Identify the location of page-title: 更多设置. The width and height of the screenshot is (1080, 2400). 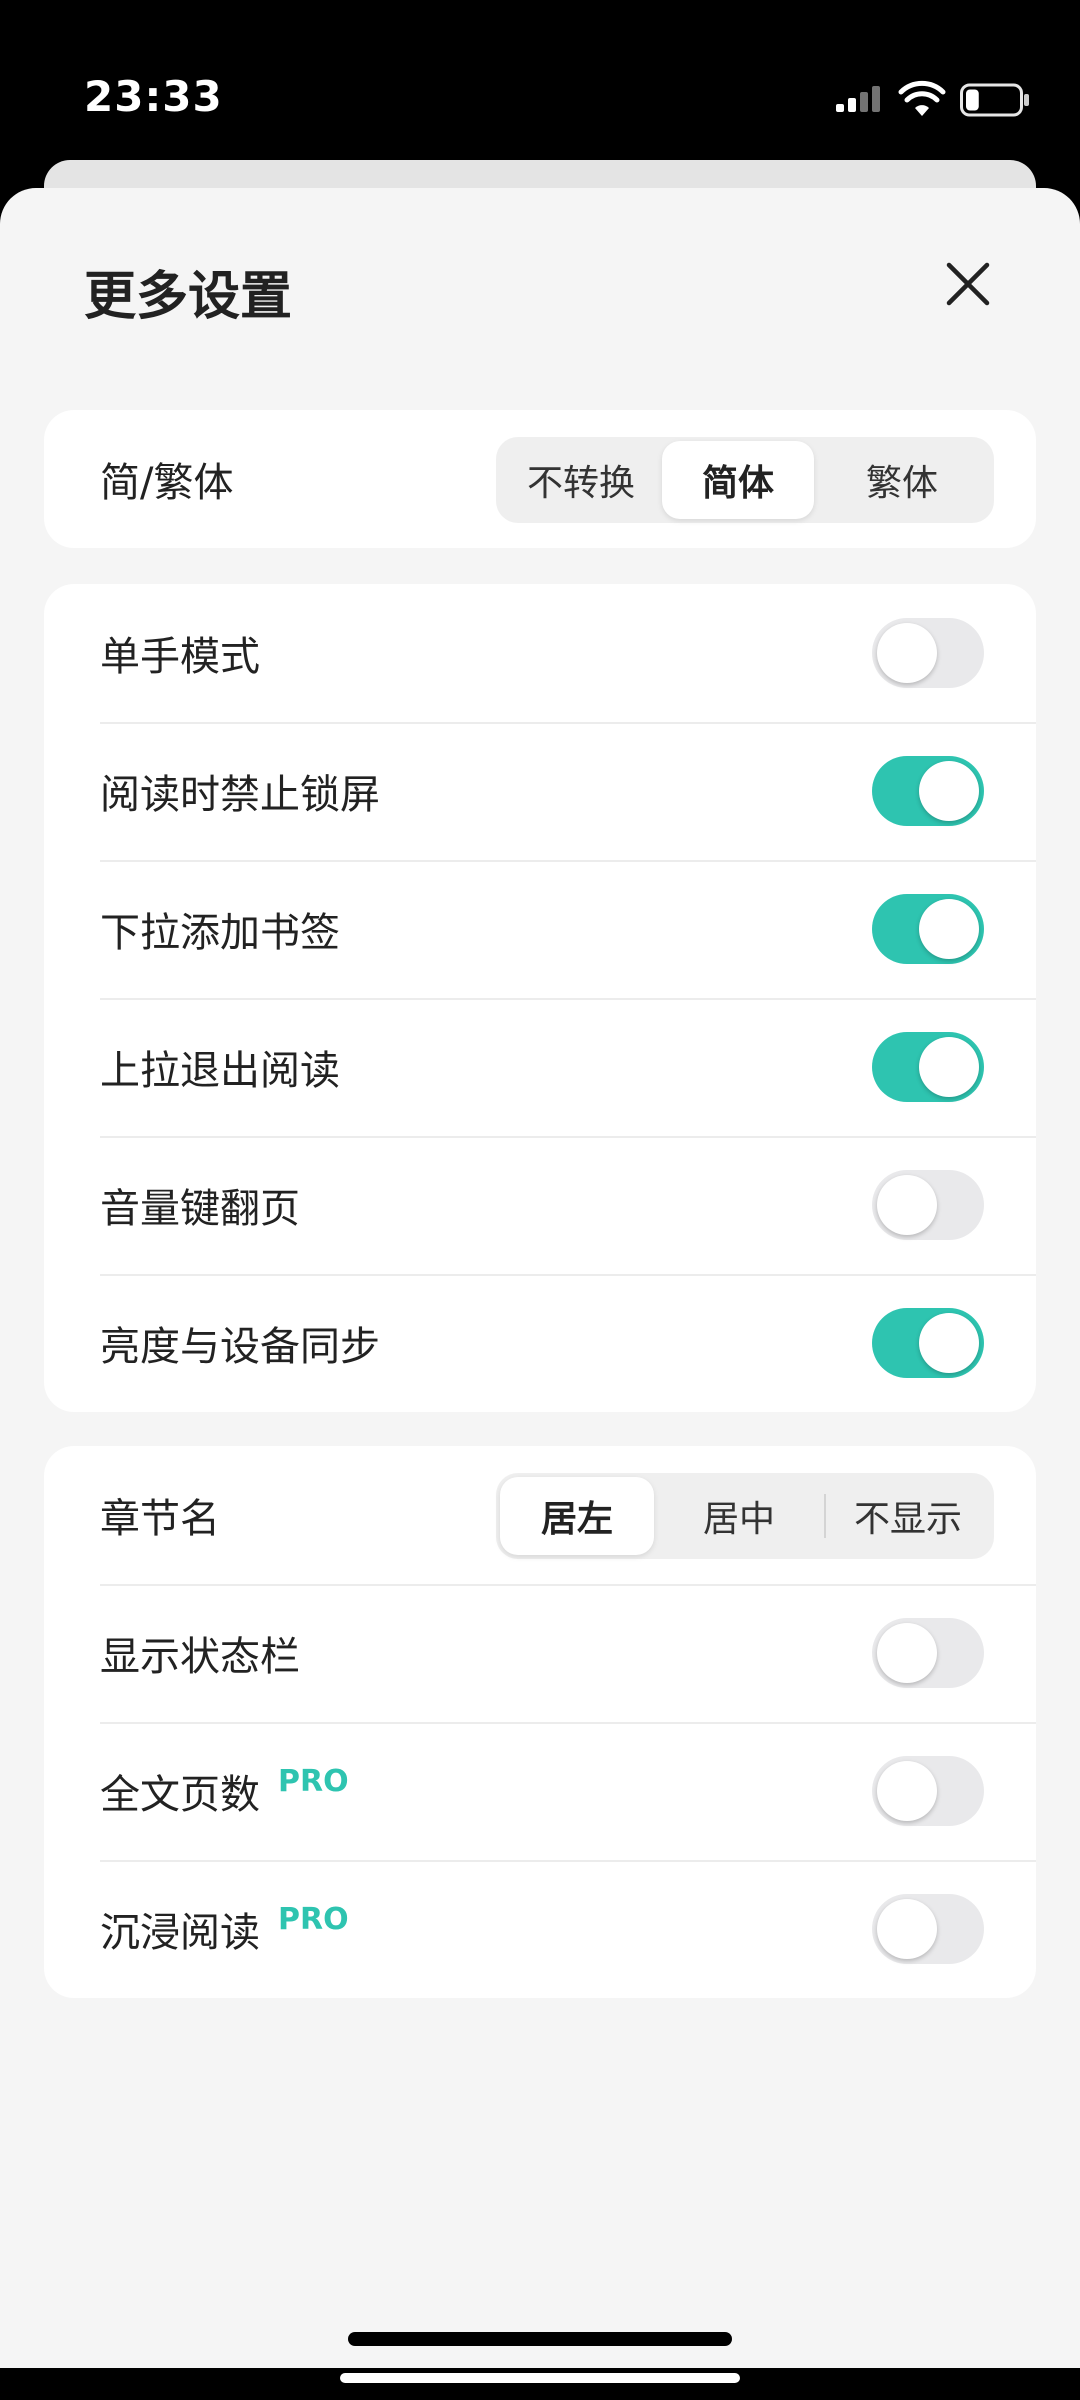
(188, 297).